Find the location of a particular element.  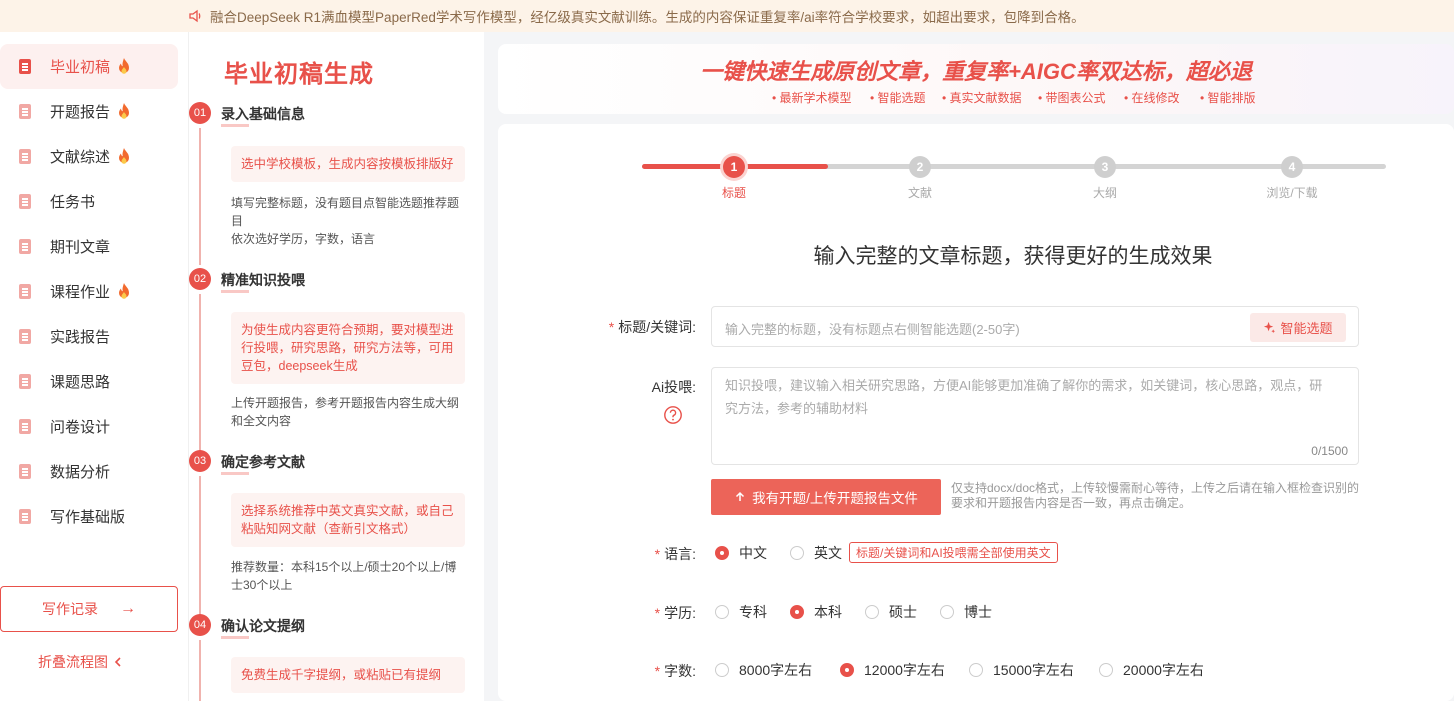

title-placeholder: 输入完整的标题，没有标题点右侧智能选题(2-50字) is located at coordinates (872, 329).